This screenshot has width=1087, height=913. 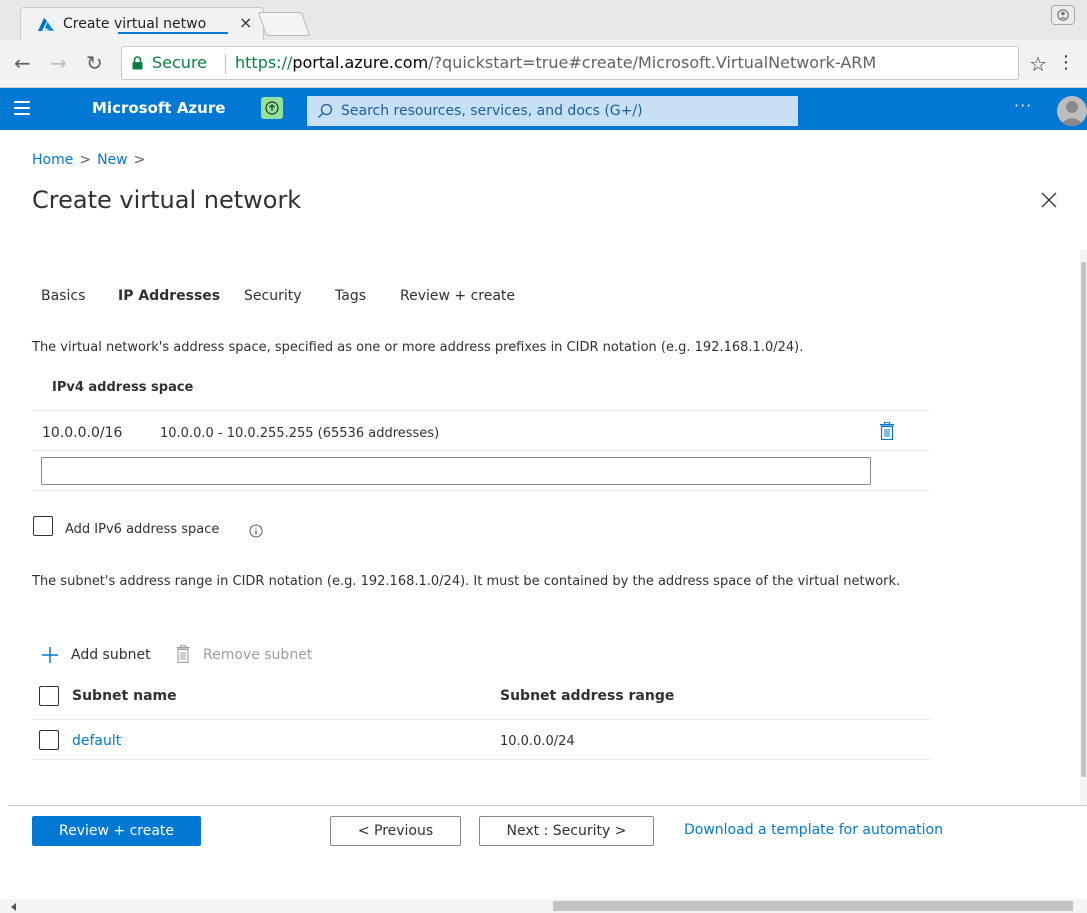 I want to click on profile-icon, so click(x=1063, y=15).